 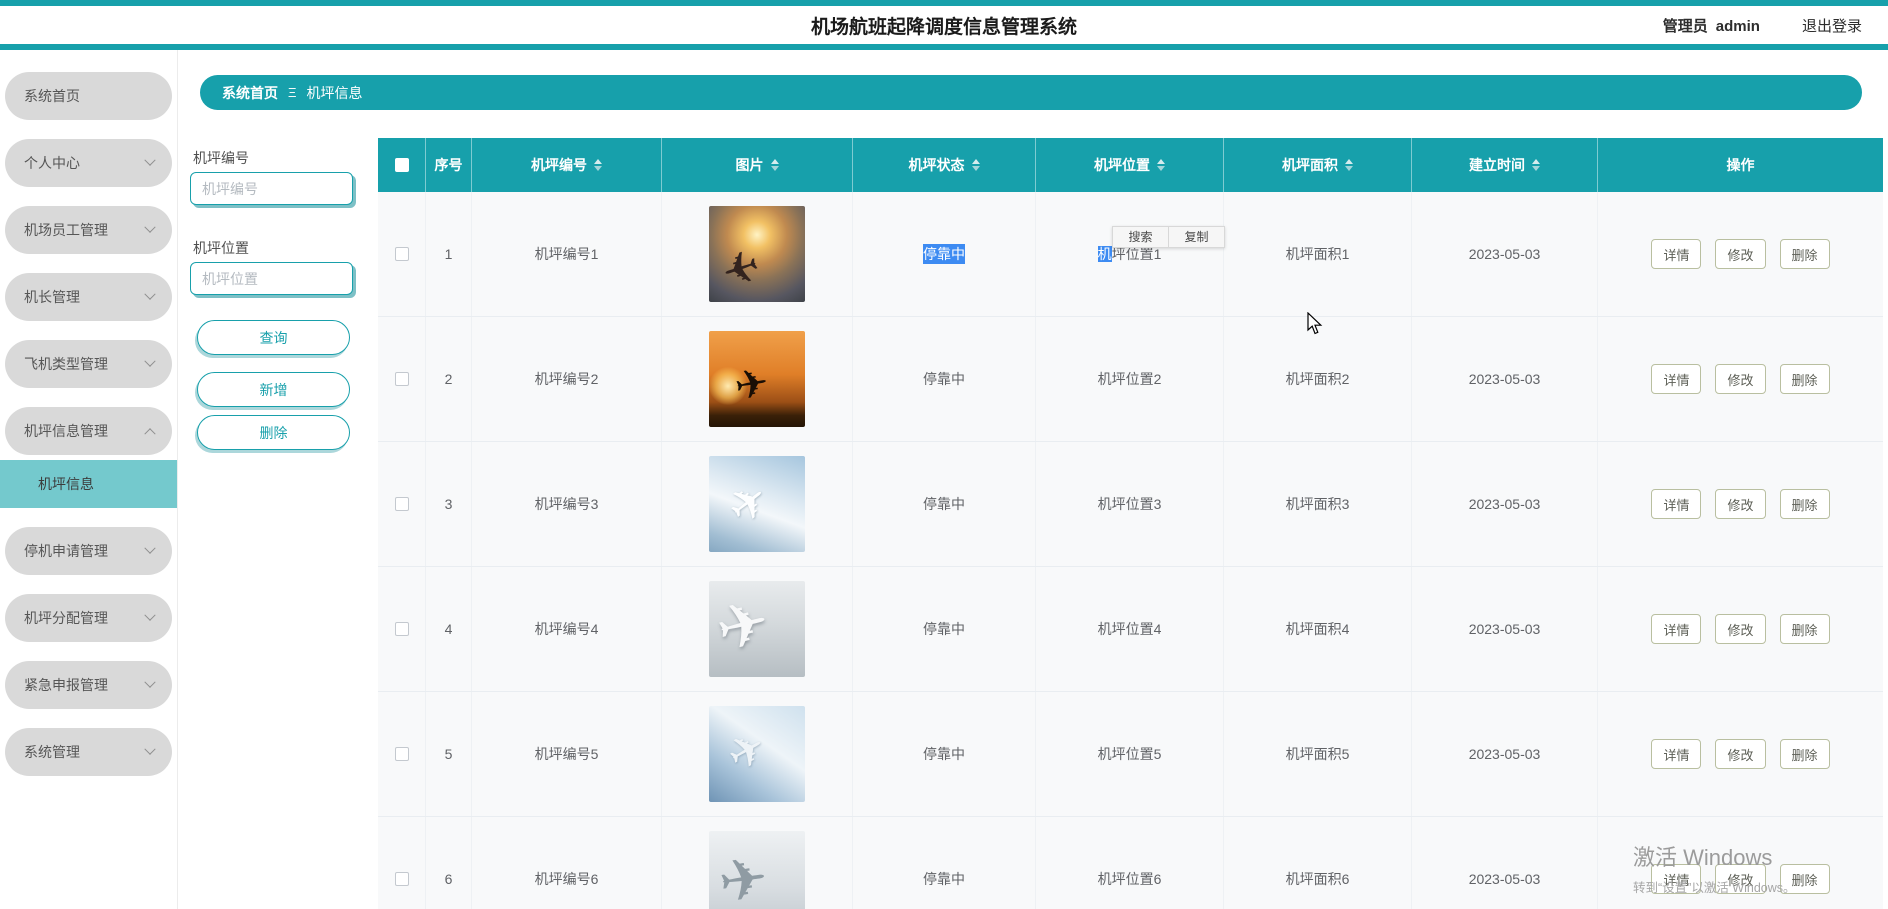 What do you see at coordinates (1318, 504) in the screenshot?
I see `cell-area: 机坪面积3` at bounding box center [1318, 504].